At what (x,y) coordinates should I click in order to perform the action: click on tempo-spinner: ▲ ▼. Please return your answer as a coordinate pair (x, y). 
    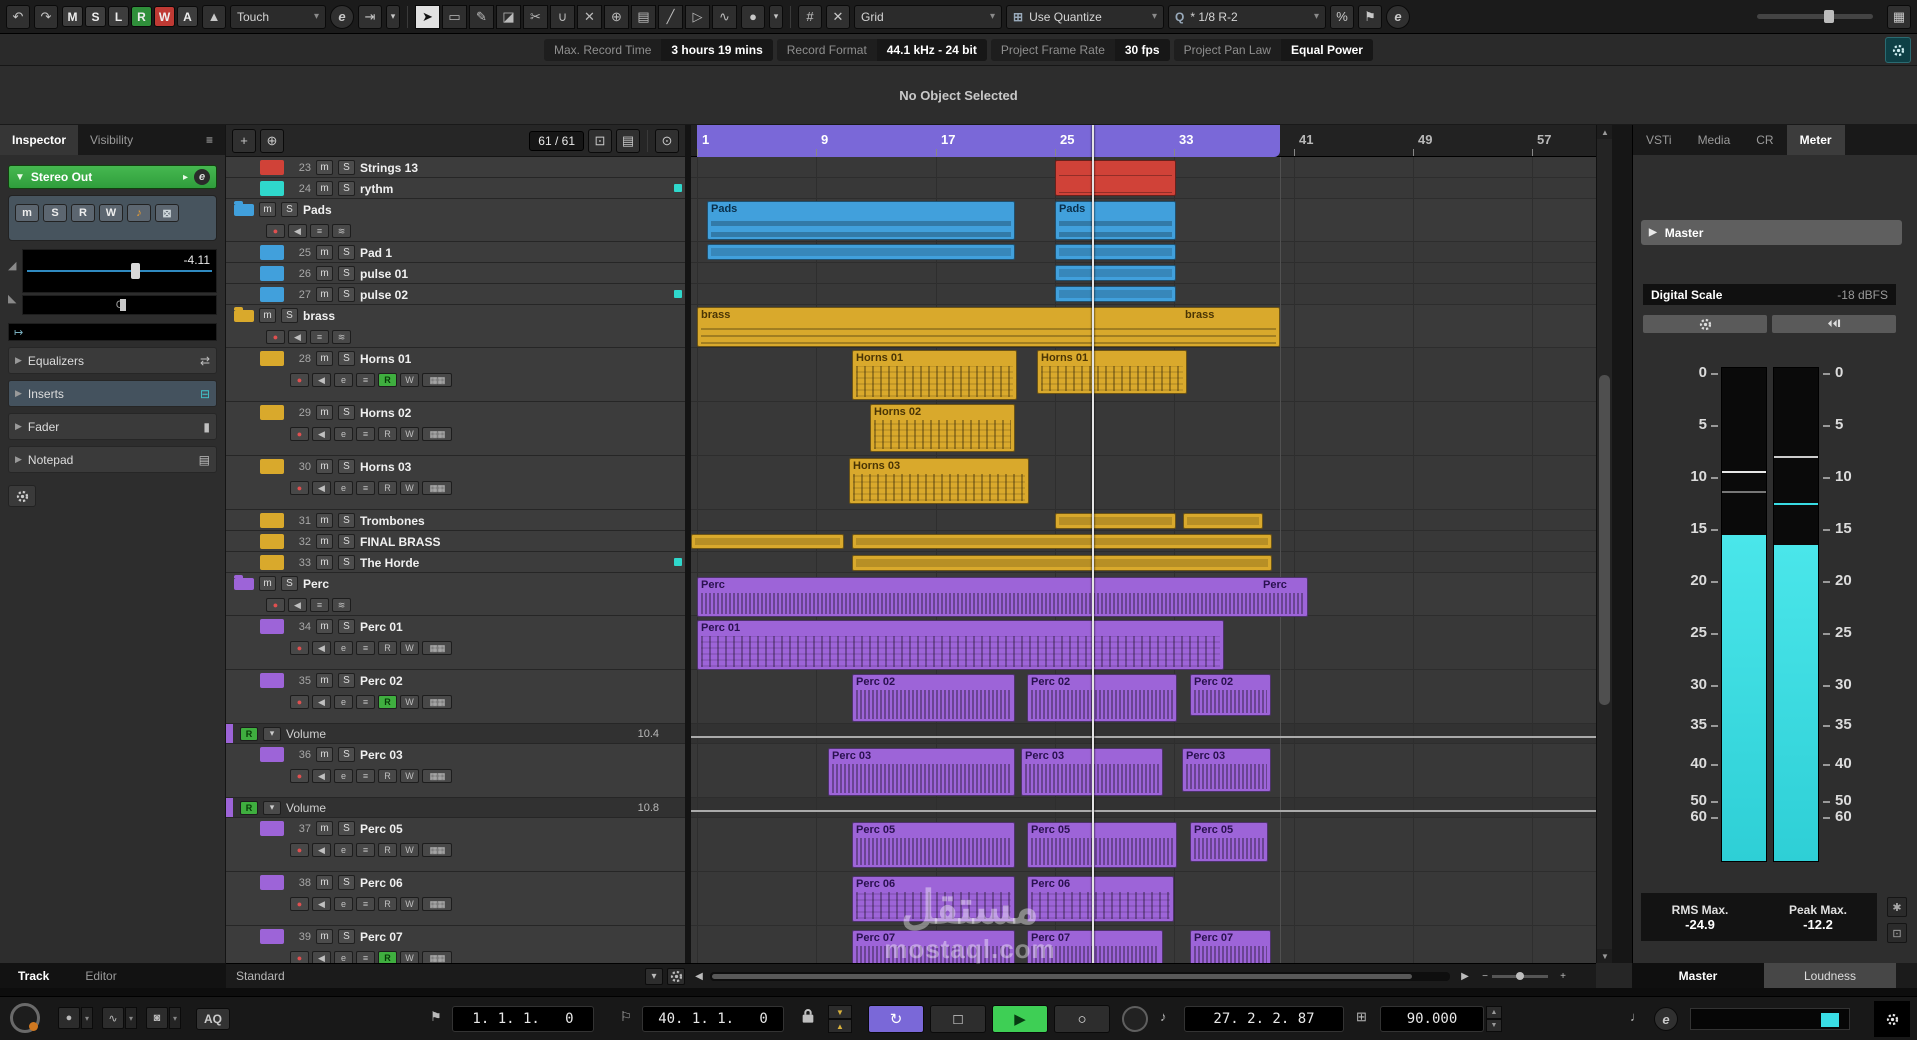
    Looking at the image, I should click on (1494, 1019).